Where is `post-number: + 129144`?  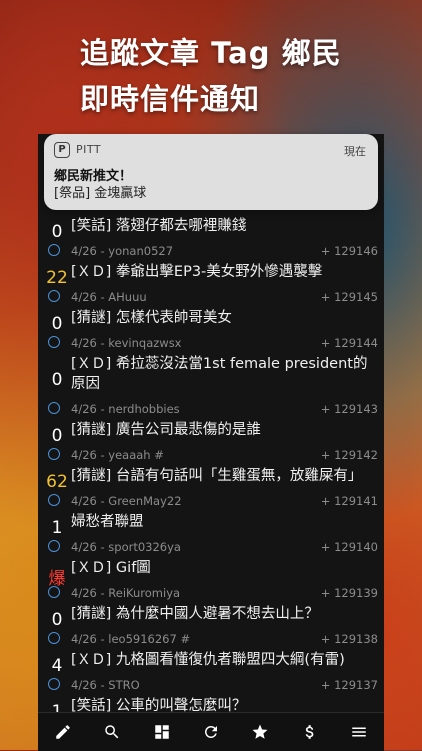
post-number: + 129144 is located at coordinates (349, 343).